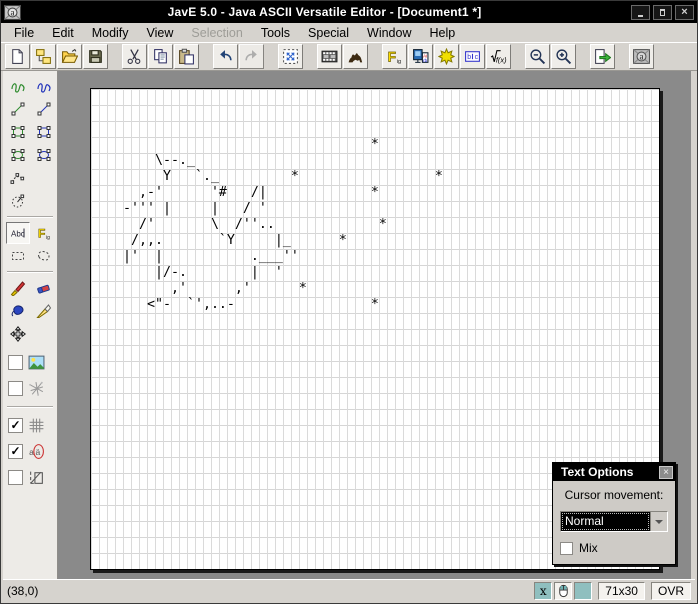 The height and width of the screenshot is (604, 698). What do you see at coordinates (69, 56) in the screenshot?
I see `open-file-button` at bounding box center [69, 56].